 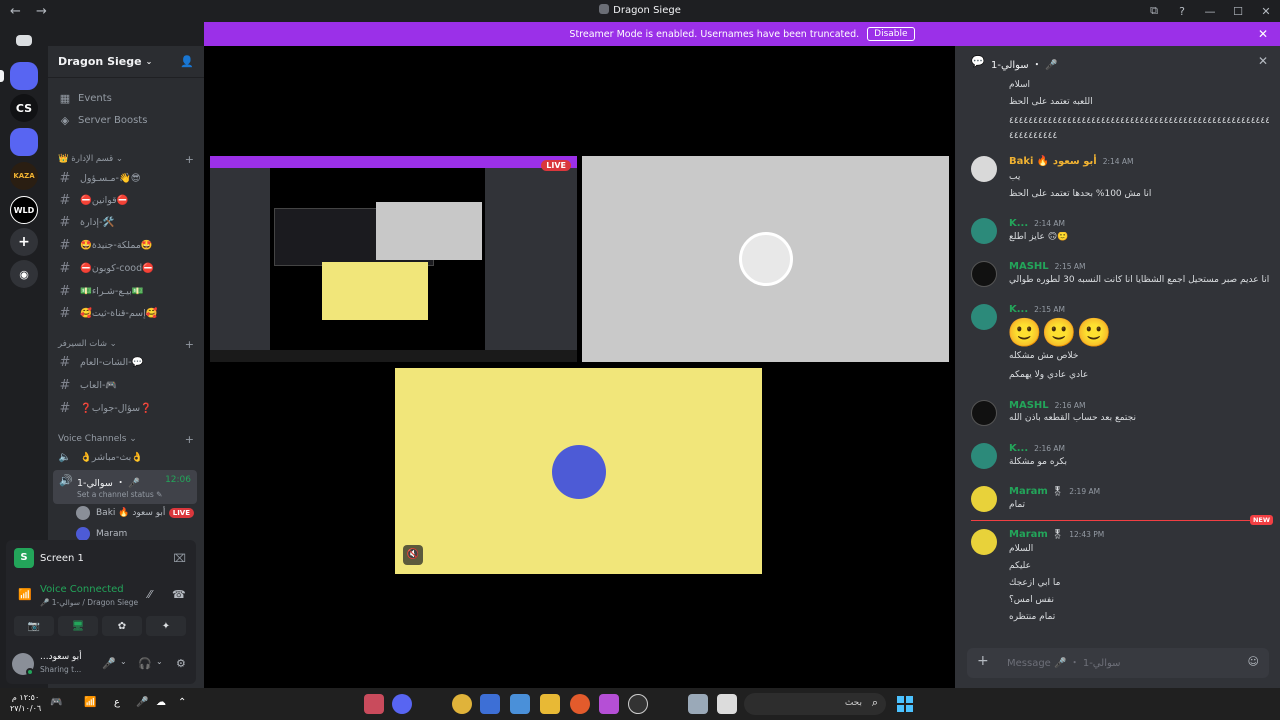 I want to click on hash-icon: #, so click(x=65, y=408).